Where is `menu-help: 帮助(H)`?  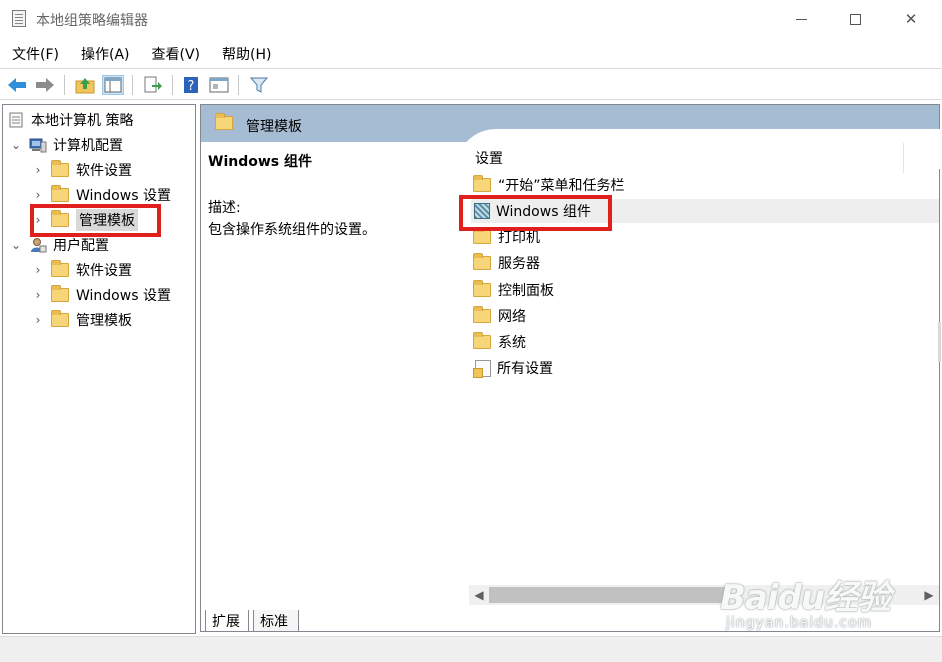
menu-help: 帮助(H) is located at coordinates (245, 53).